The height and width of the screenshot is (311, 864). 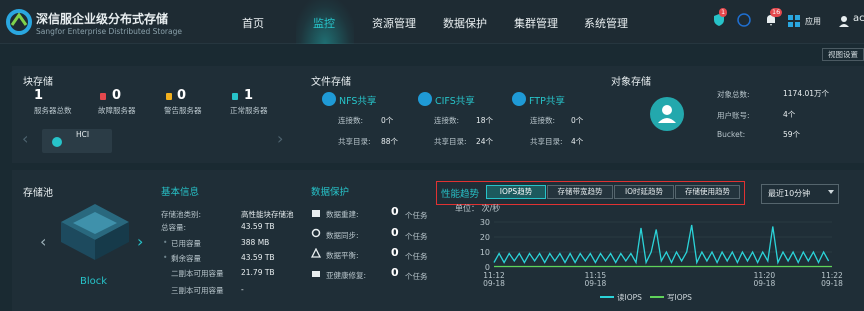 What do you see at coordinates (242, 289) in the screenshot?
I see `basic-row-value: -` at bounding box center [242, 289].